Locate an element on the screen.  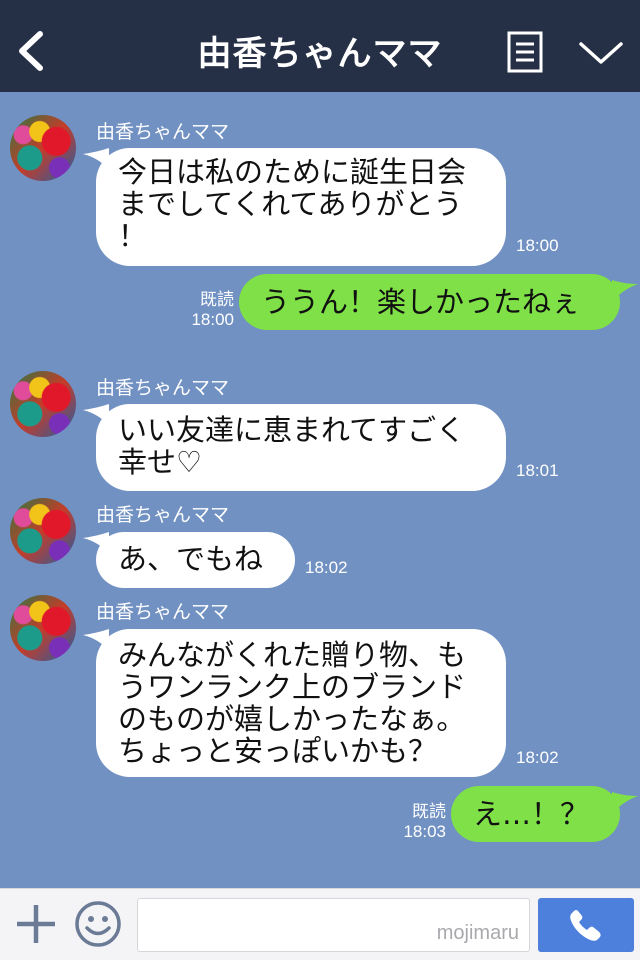
message-bubble: あ、でもね is located at coordinates (195, 560).